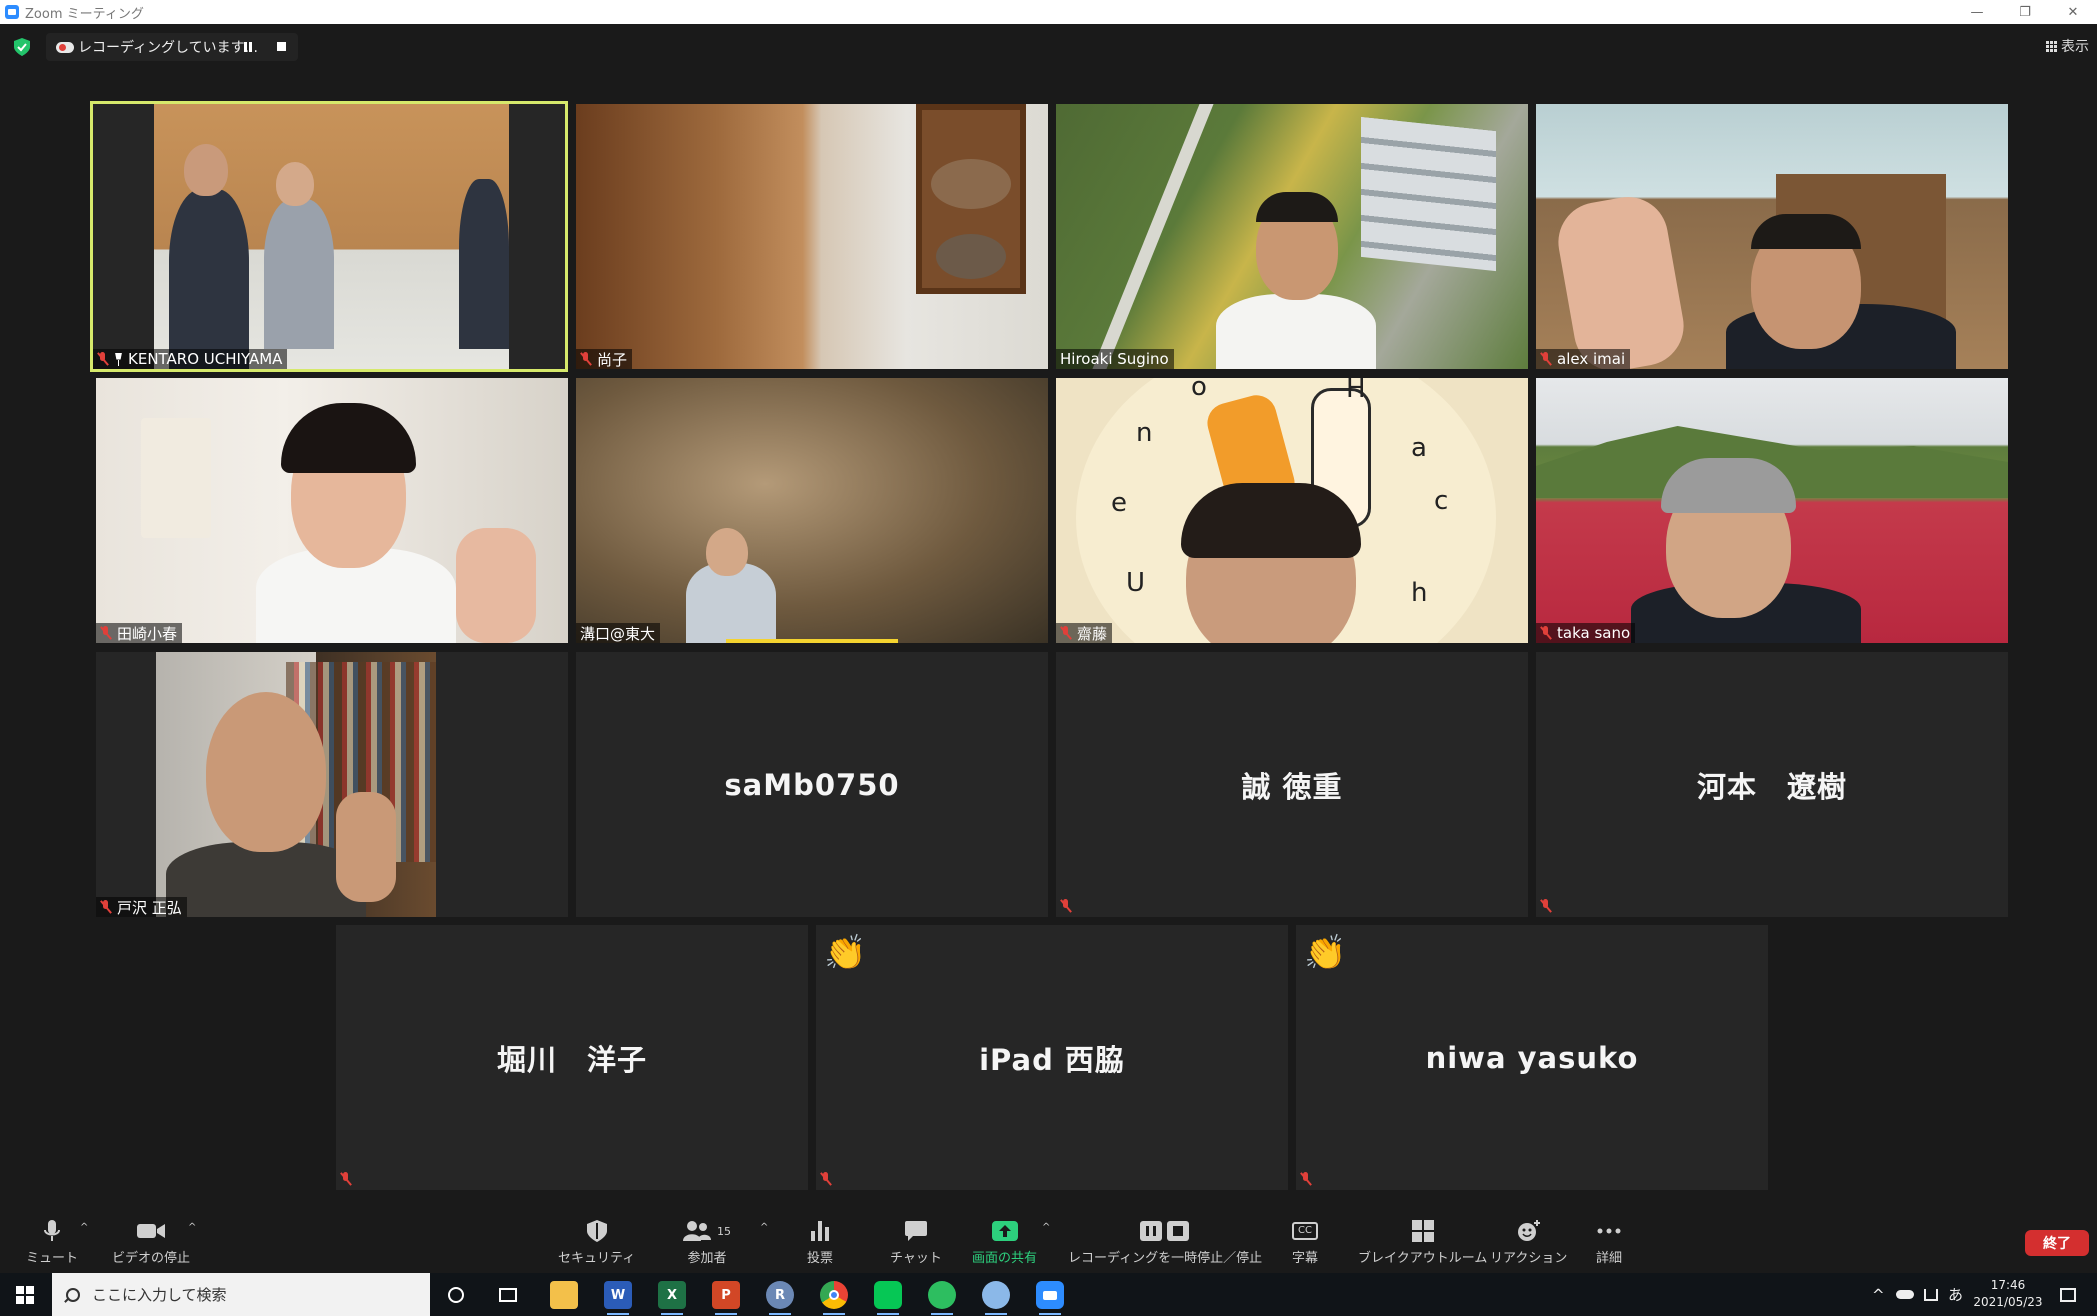 The width and height of the screenshot is (2097, 1316). Describe the element at coordinates (2051, 46) in the screenshot. I see `grid-view-icon` at that location.